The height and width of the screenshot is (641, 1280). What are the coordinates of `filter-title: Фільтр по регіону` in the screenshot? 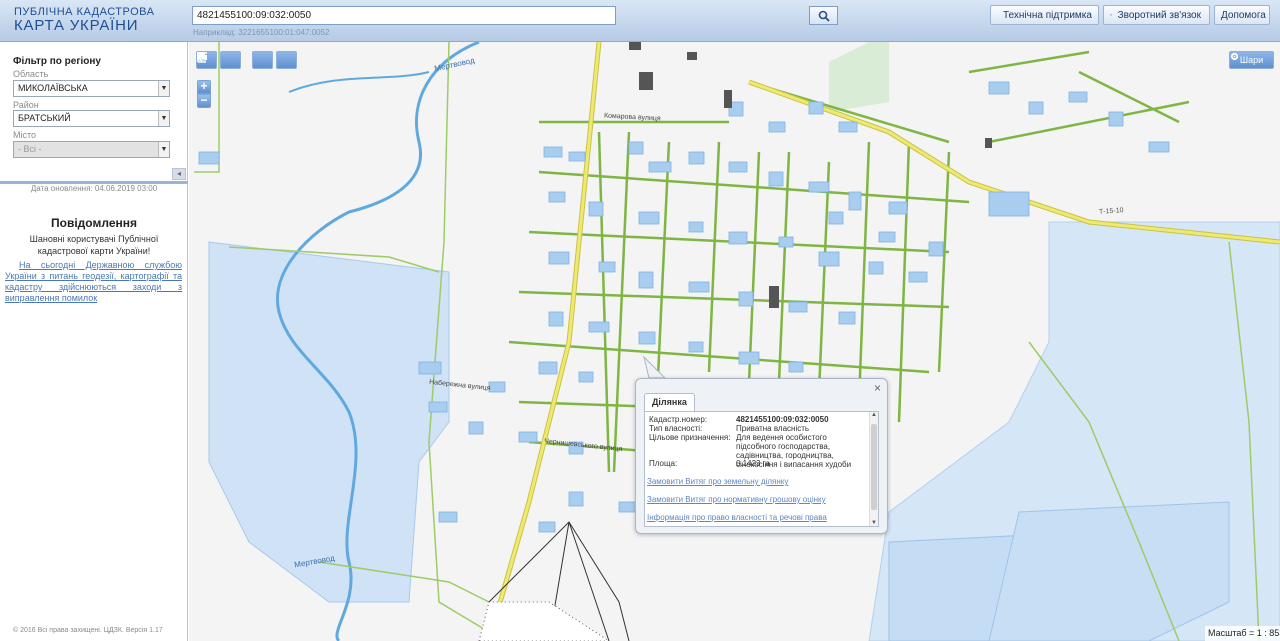 It's located at (57, 61).